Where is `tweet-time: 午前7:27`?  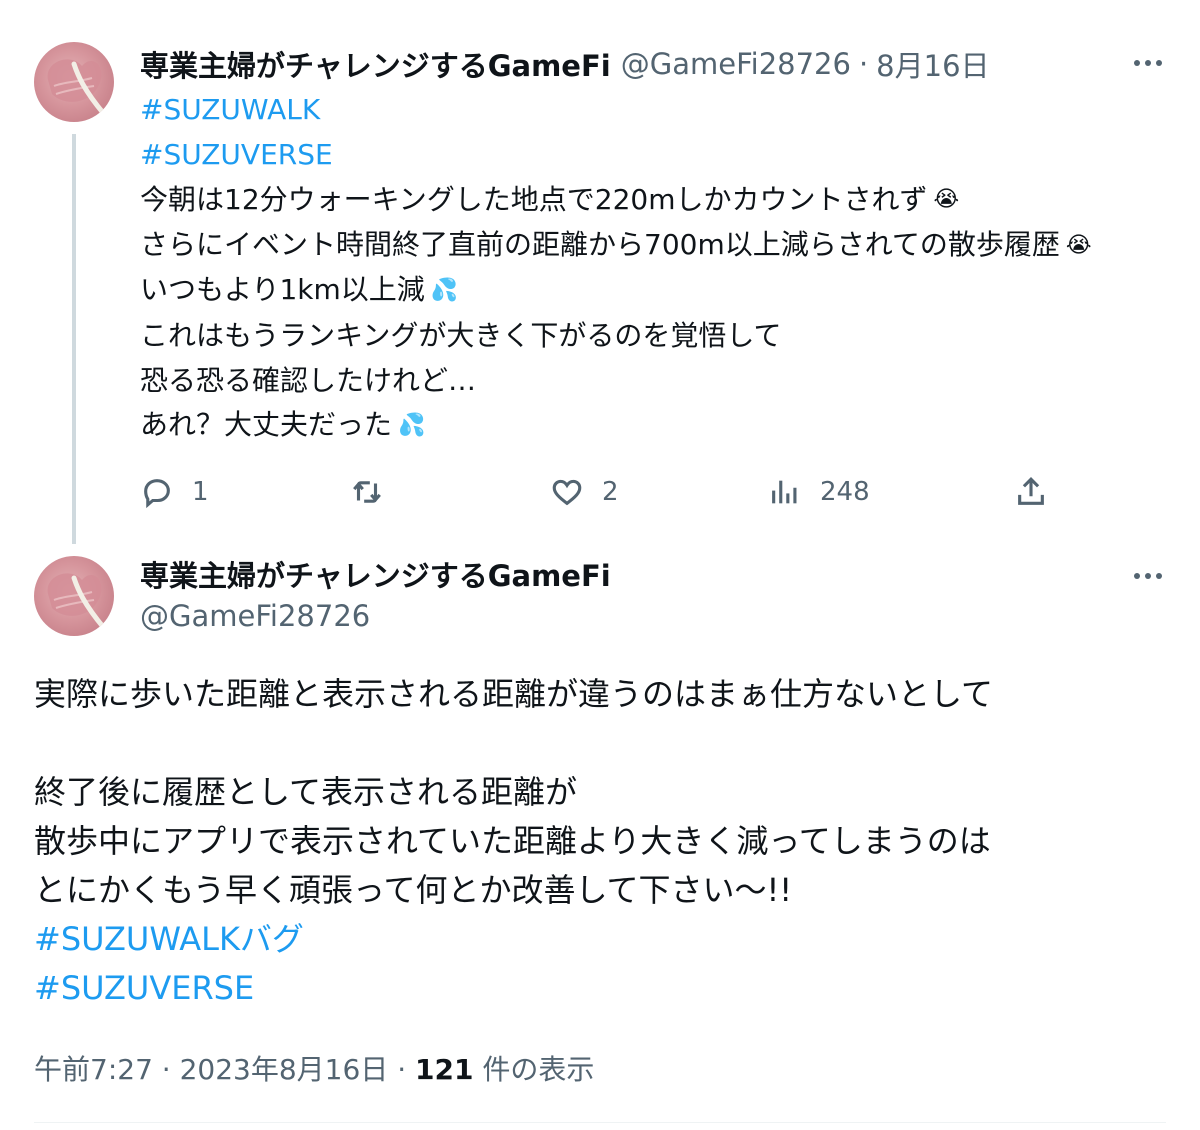
tweet-time: 午前7:27 is located at coordinates (93, 1069).